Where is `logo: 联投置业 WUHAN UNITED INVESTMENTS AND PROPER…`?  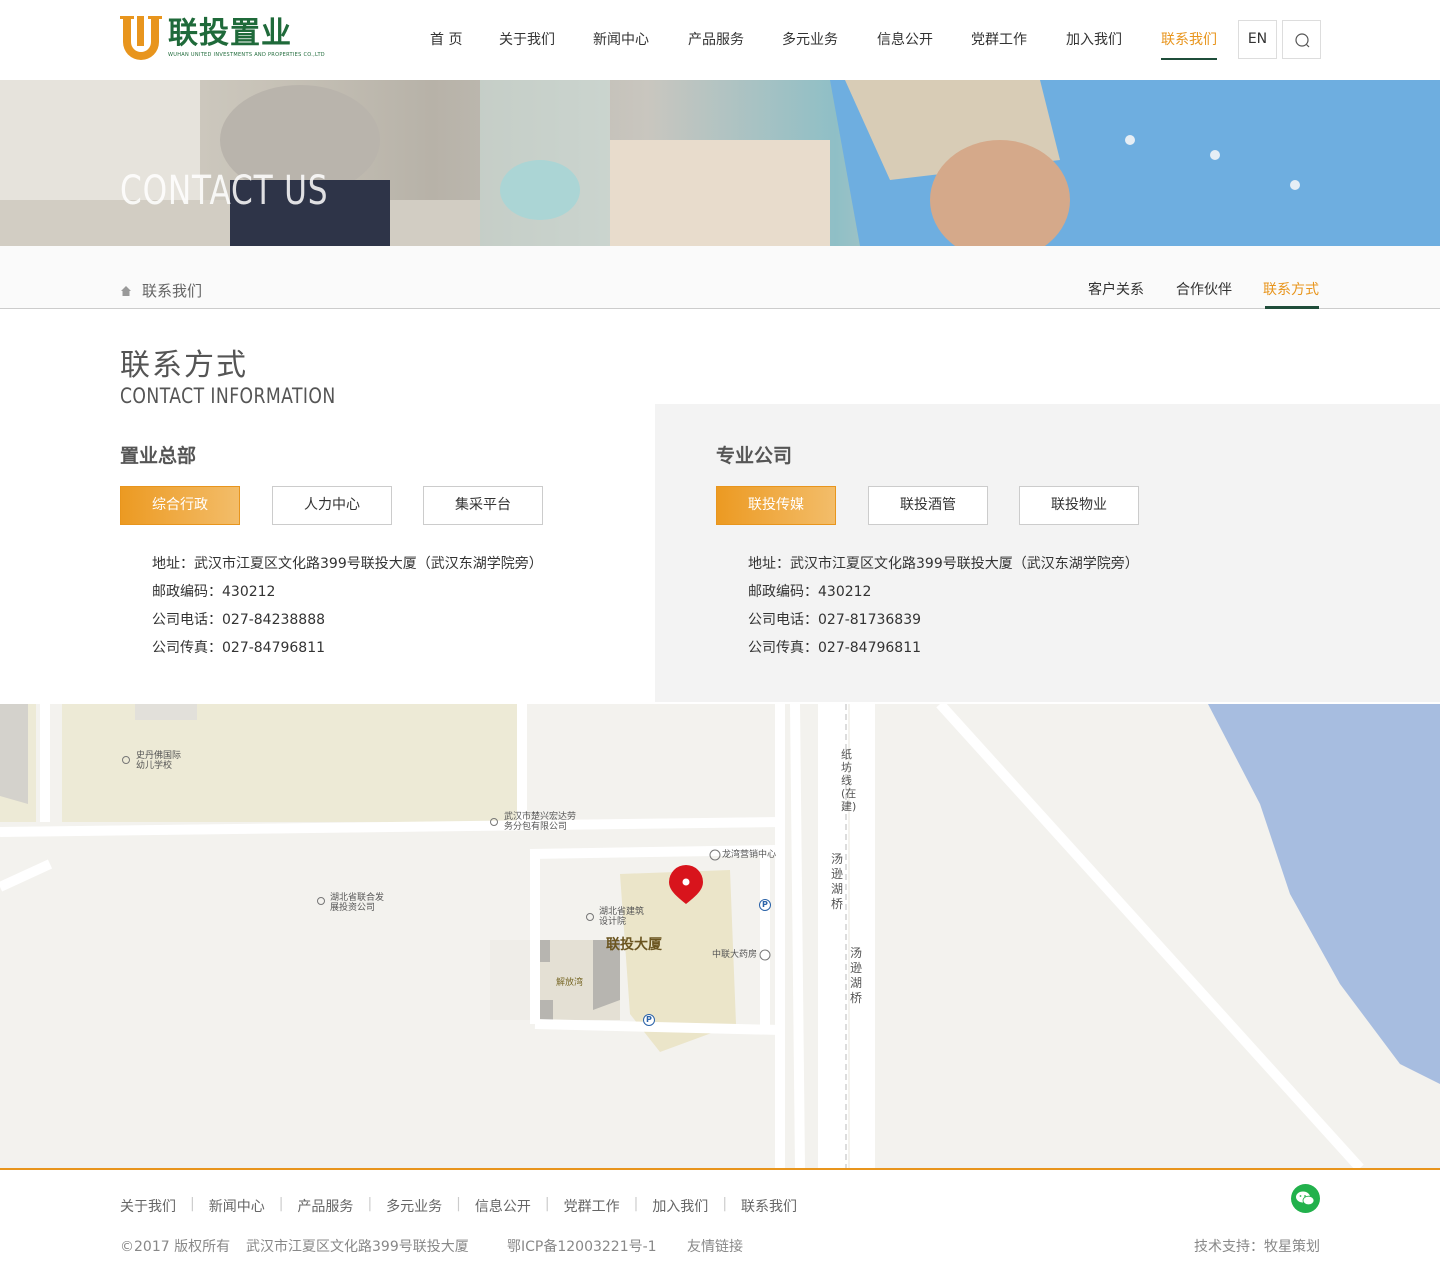 logo: 联投置业 WUHAN UNITED INVESTMENTS AND PROPER… is located at coordinates (222, 38).